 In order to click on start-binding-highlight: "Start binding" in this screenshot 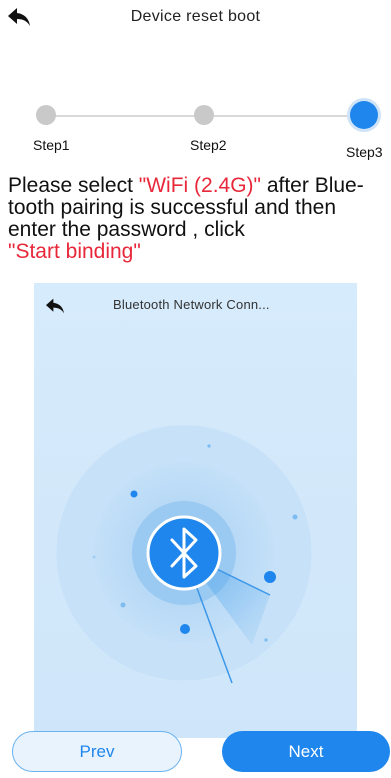, I will do `click(74, 251)`.